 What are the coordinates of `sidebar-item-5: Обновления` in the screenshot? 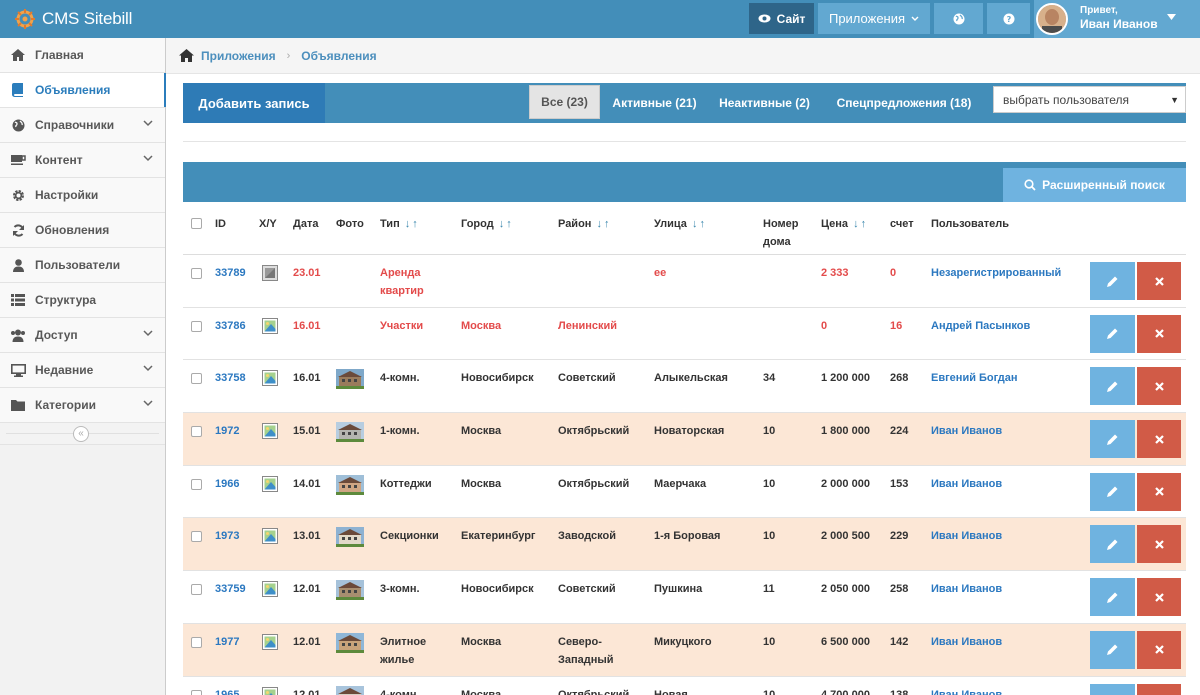 It's located at (82, 230).